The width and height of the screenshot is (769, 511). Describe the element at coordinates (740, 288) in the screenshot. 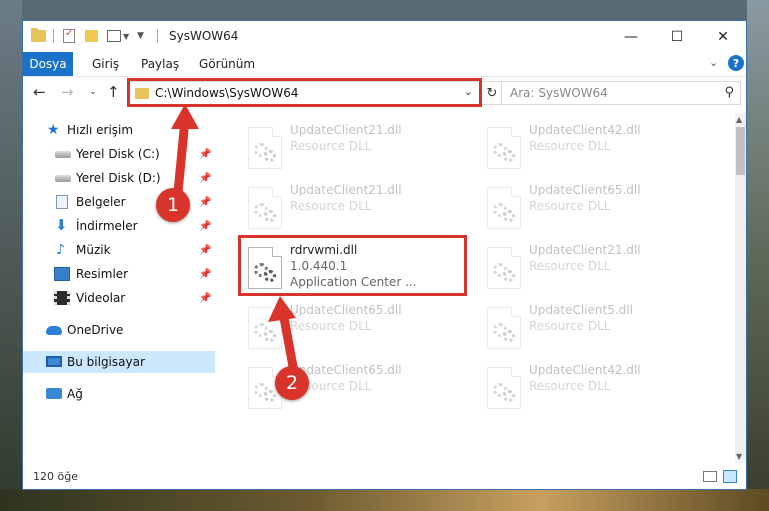

I see `vertical-scrollbar: ▲ ▼` at that location.